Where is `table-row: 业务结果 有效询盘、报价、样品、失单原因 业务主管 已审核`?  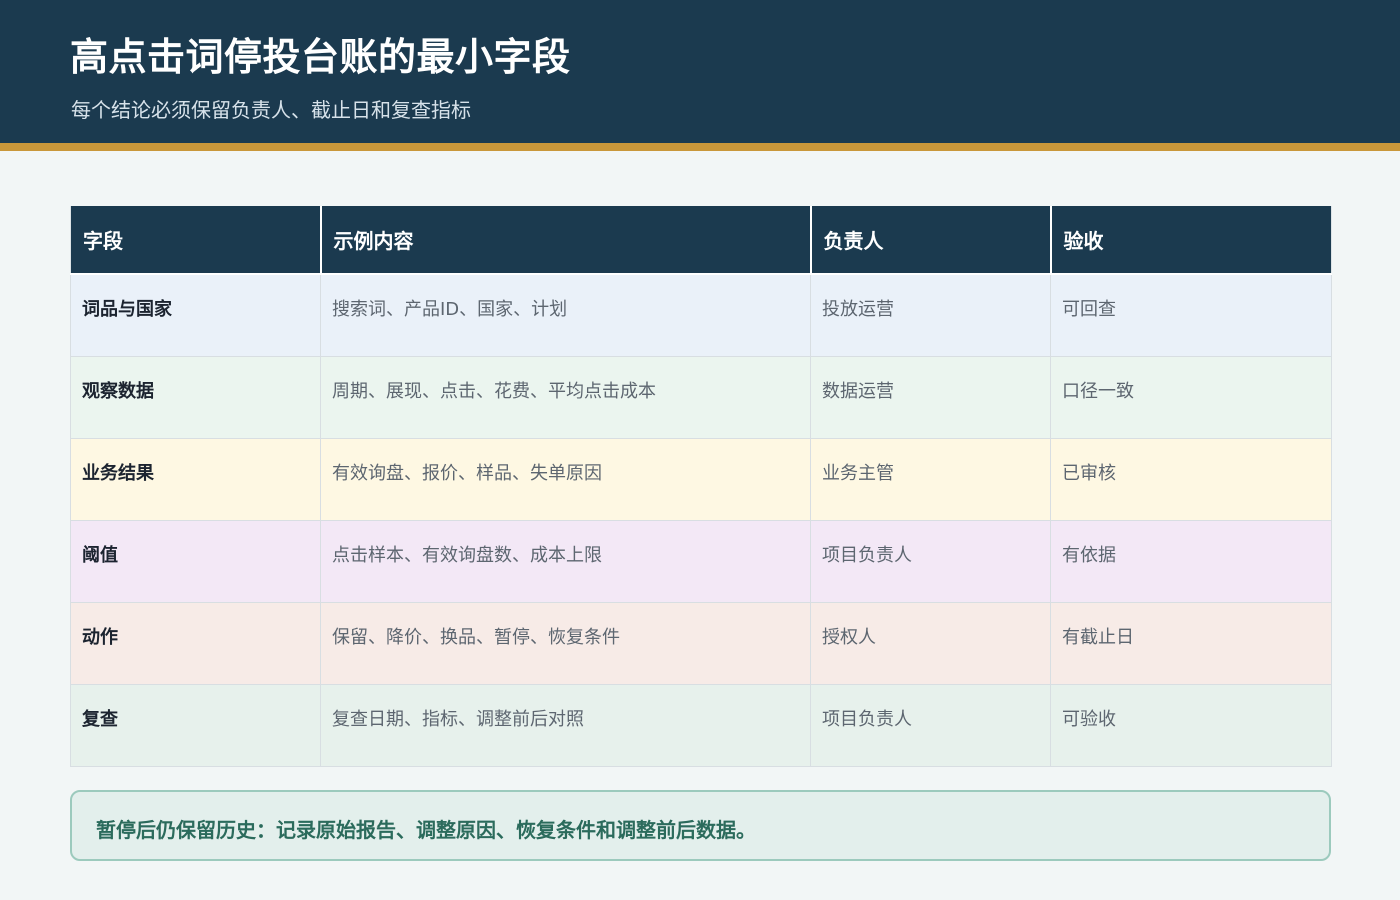
table-row: 业务结果 有效询盘、报价、样品、失单原因 业务主管 已审核 is located at coordinates (701, 479).